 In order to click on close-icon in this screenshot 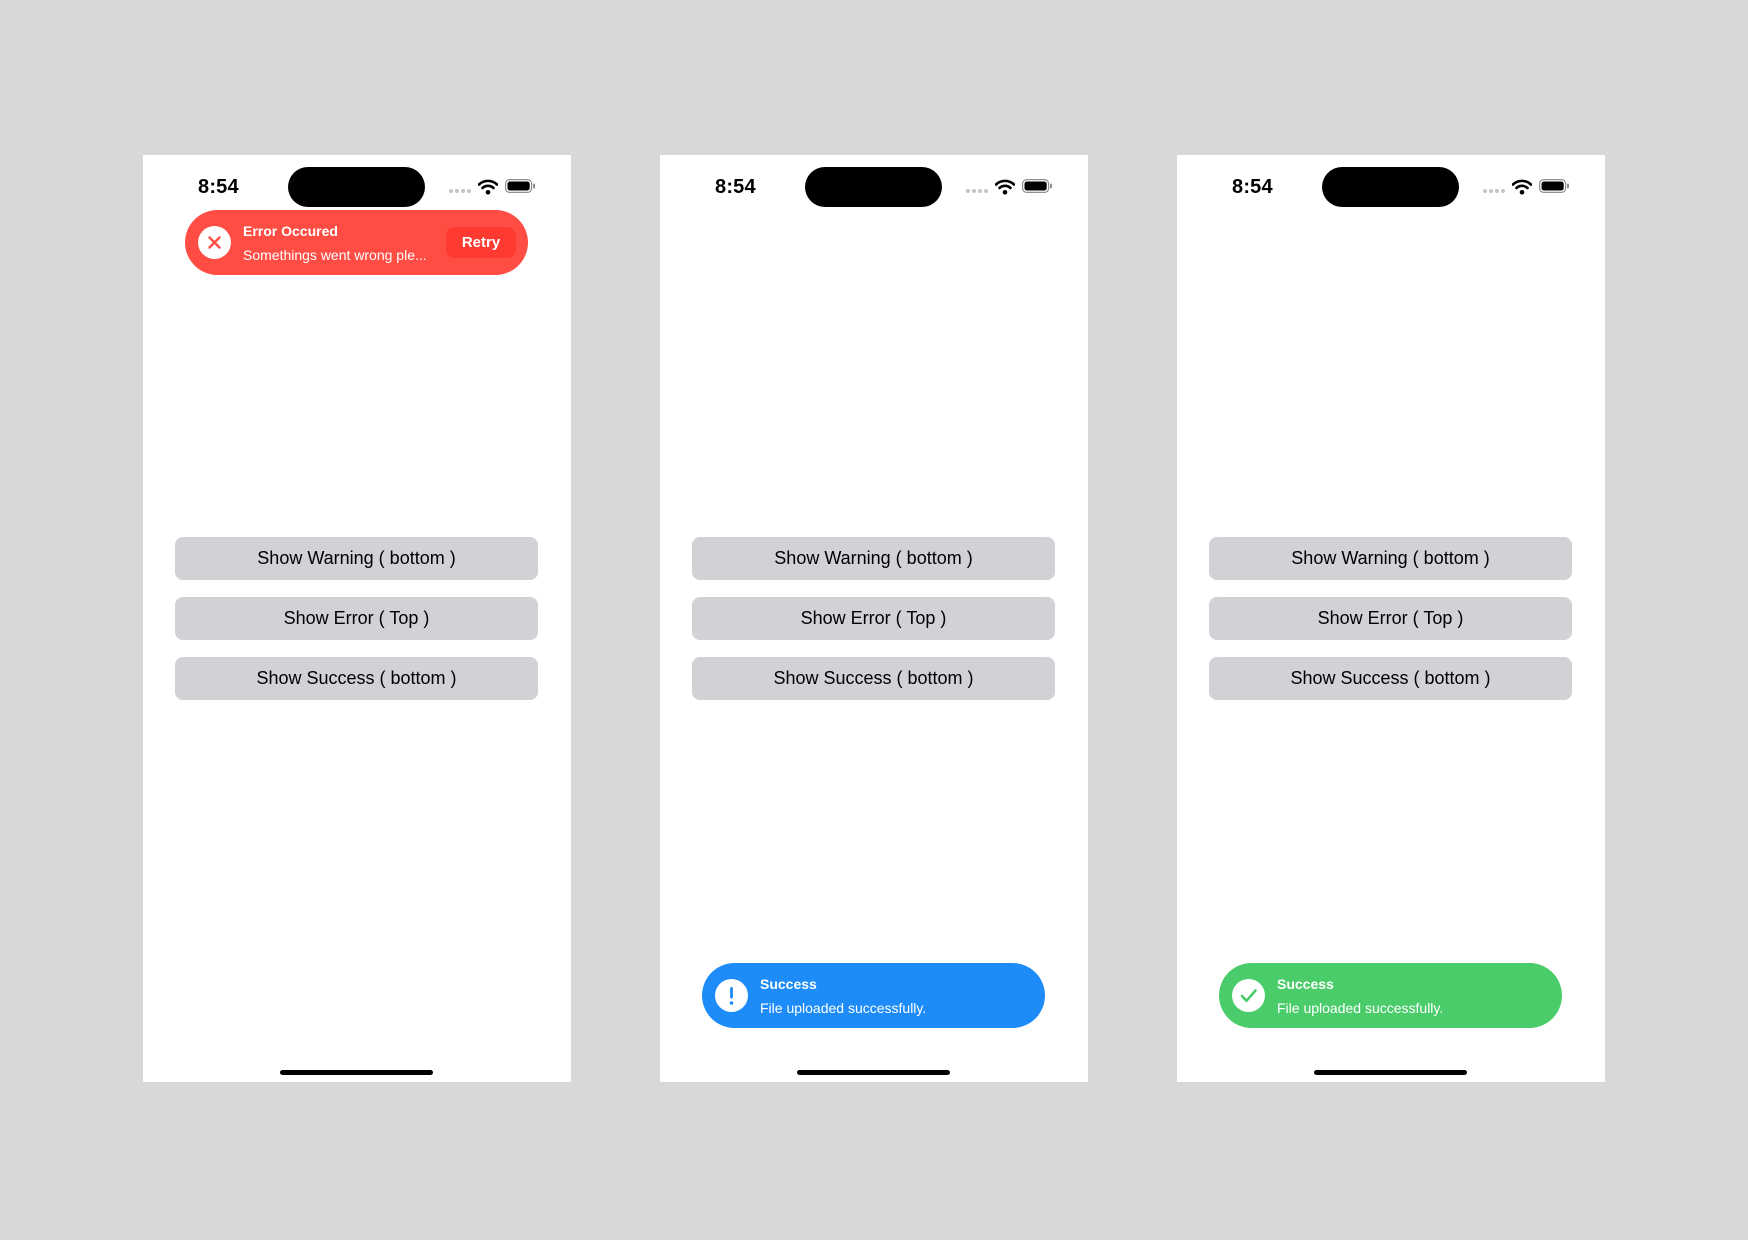, I will do `click(214, 242)`.